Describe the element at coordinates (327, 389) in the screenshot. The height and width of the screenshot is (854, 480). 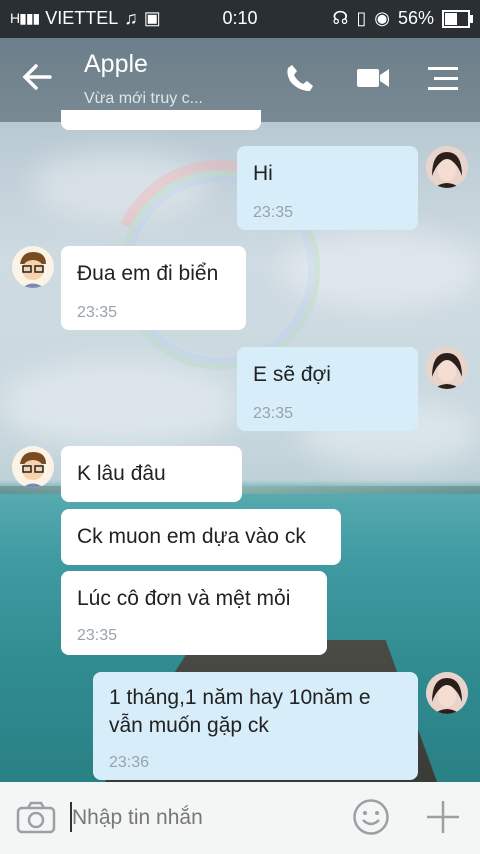
I see `message-bubble-outgoing: E sẽ đợi 23:35` at that location.